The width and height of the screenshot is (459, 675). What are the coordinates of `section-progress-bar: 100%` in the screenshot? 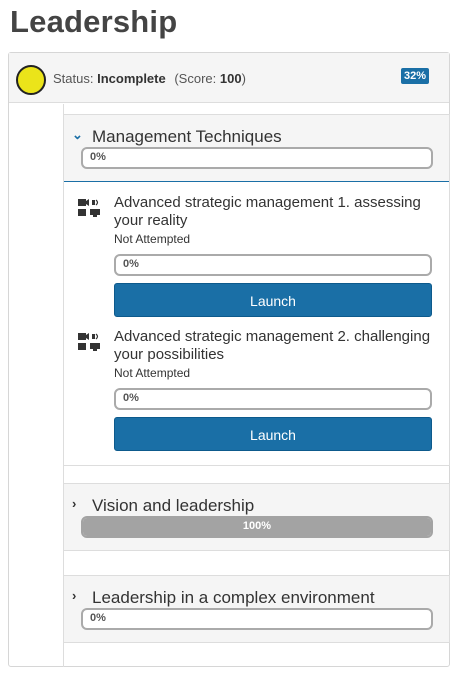 It's located at (257, 527).